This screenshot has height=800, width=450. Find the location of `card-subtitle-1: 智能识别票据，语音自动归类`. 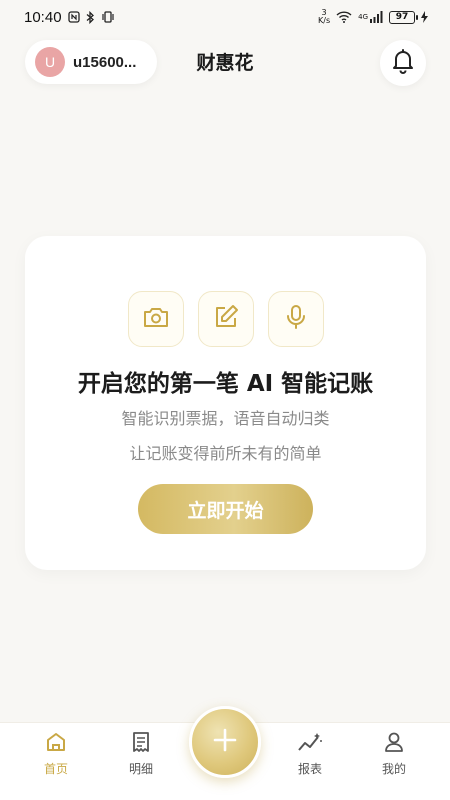

card-subtitle-1: 智能识别票据，语音自动归类 is located at coordinates (225, 418).